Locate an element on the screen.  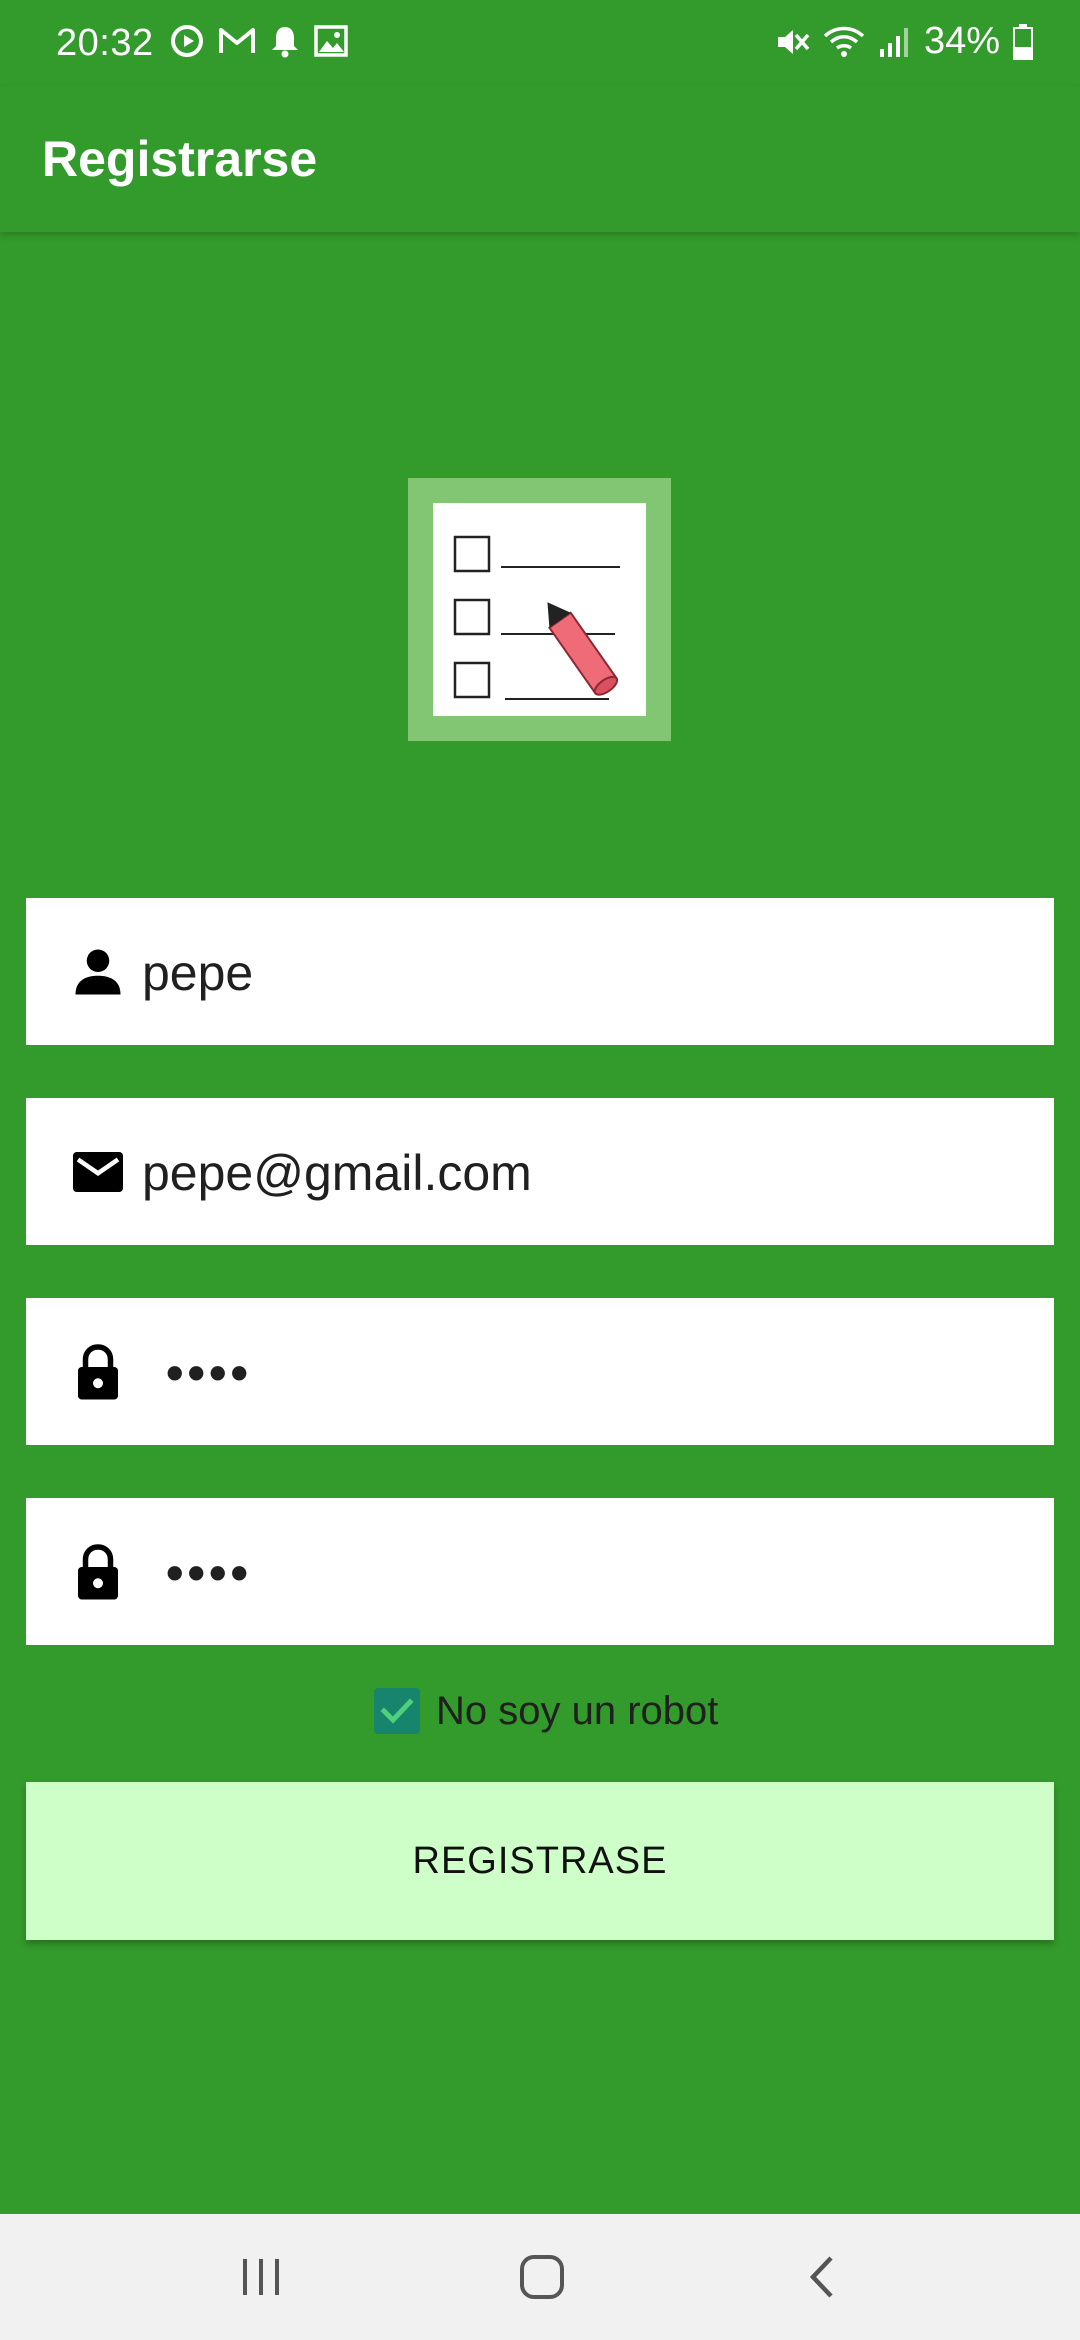
register-button: REGISTRASE is located at coordinates (540, 1861).